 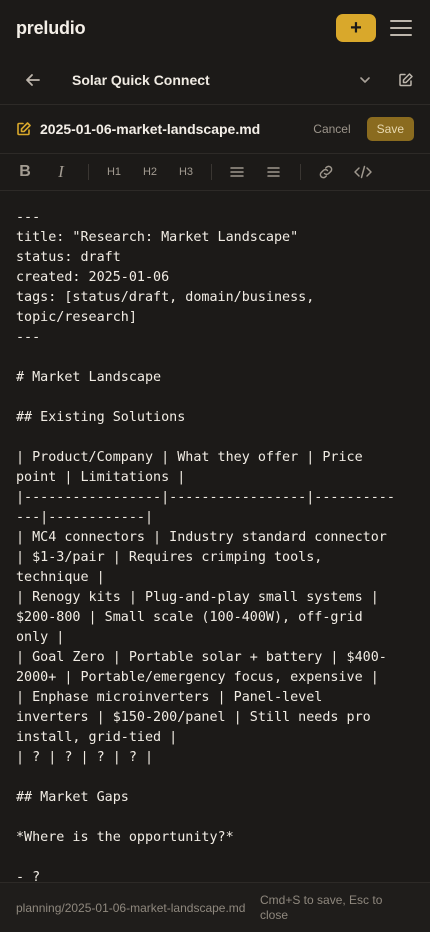 I want to click on edit-project-icon, so click(x=406, y=80).